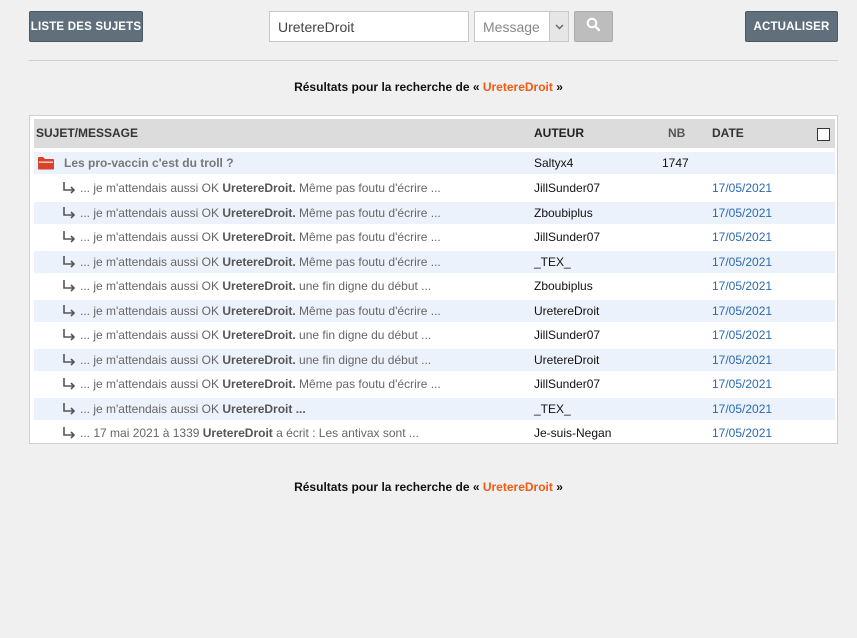 This screenshot has width=857, height=638. Describe the element at coordinates (676, 133) in the screenshot. I see `header-nb: NB` at that location.